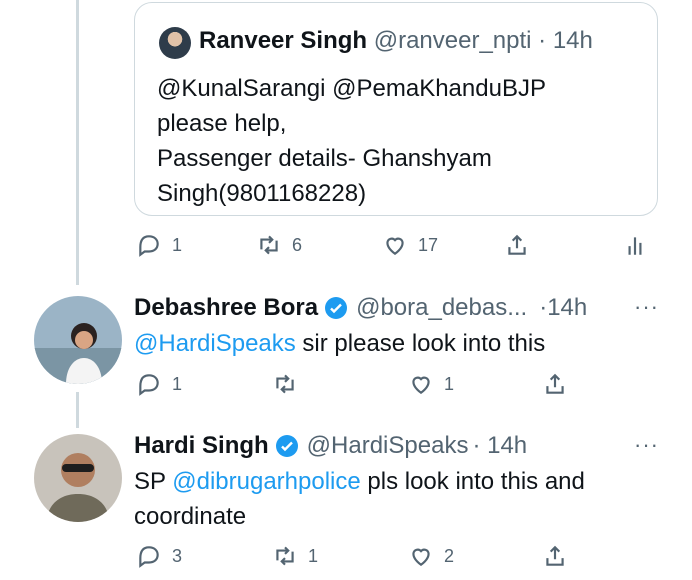 Image resolution: width=692 pixels, height=580 pixels. What do you see at coordinates (453, 40) in the screenshot?
I see `quoted-author-handle: @ranveer_npti` at bounding box center [453, 40].